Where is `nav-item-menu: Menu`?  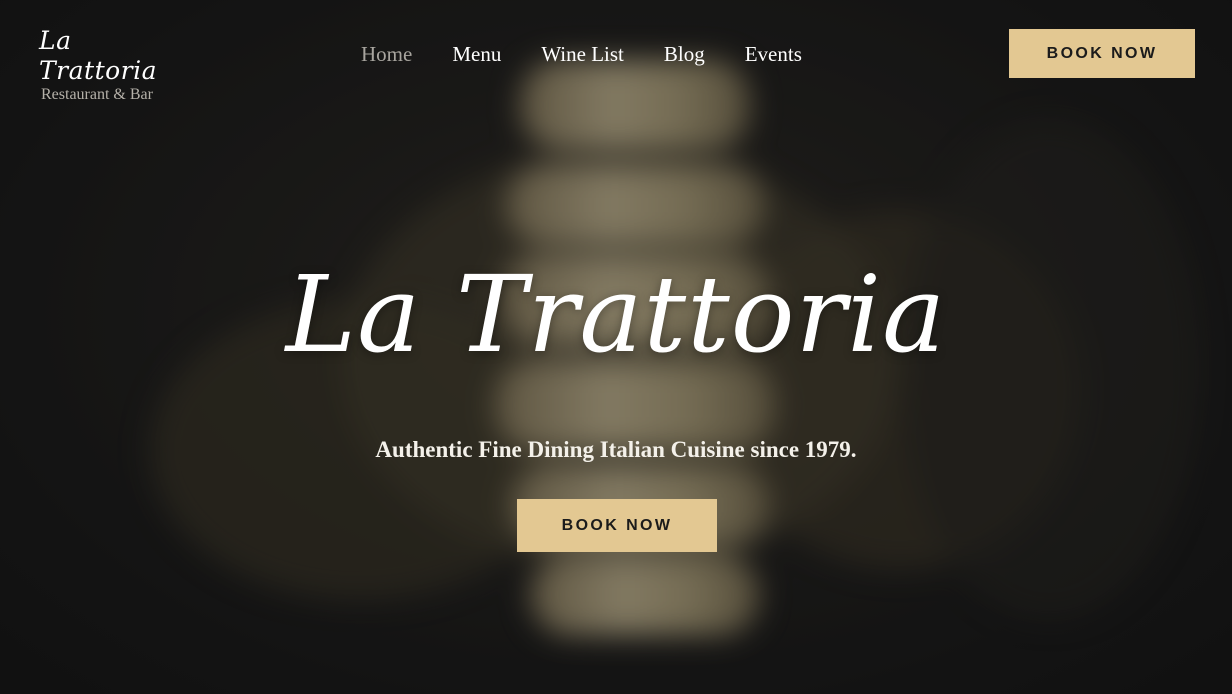
nav-item-menu: Menu is located at coordinates (476, 54).